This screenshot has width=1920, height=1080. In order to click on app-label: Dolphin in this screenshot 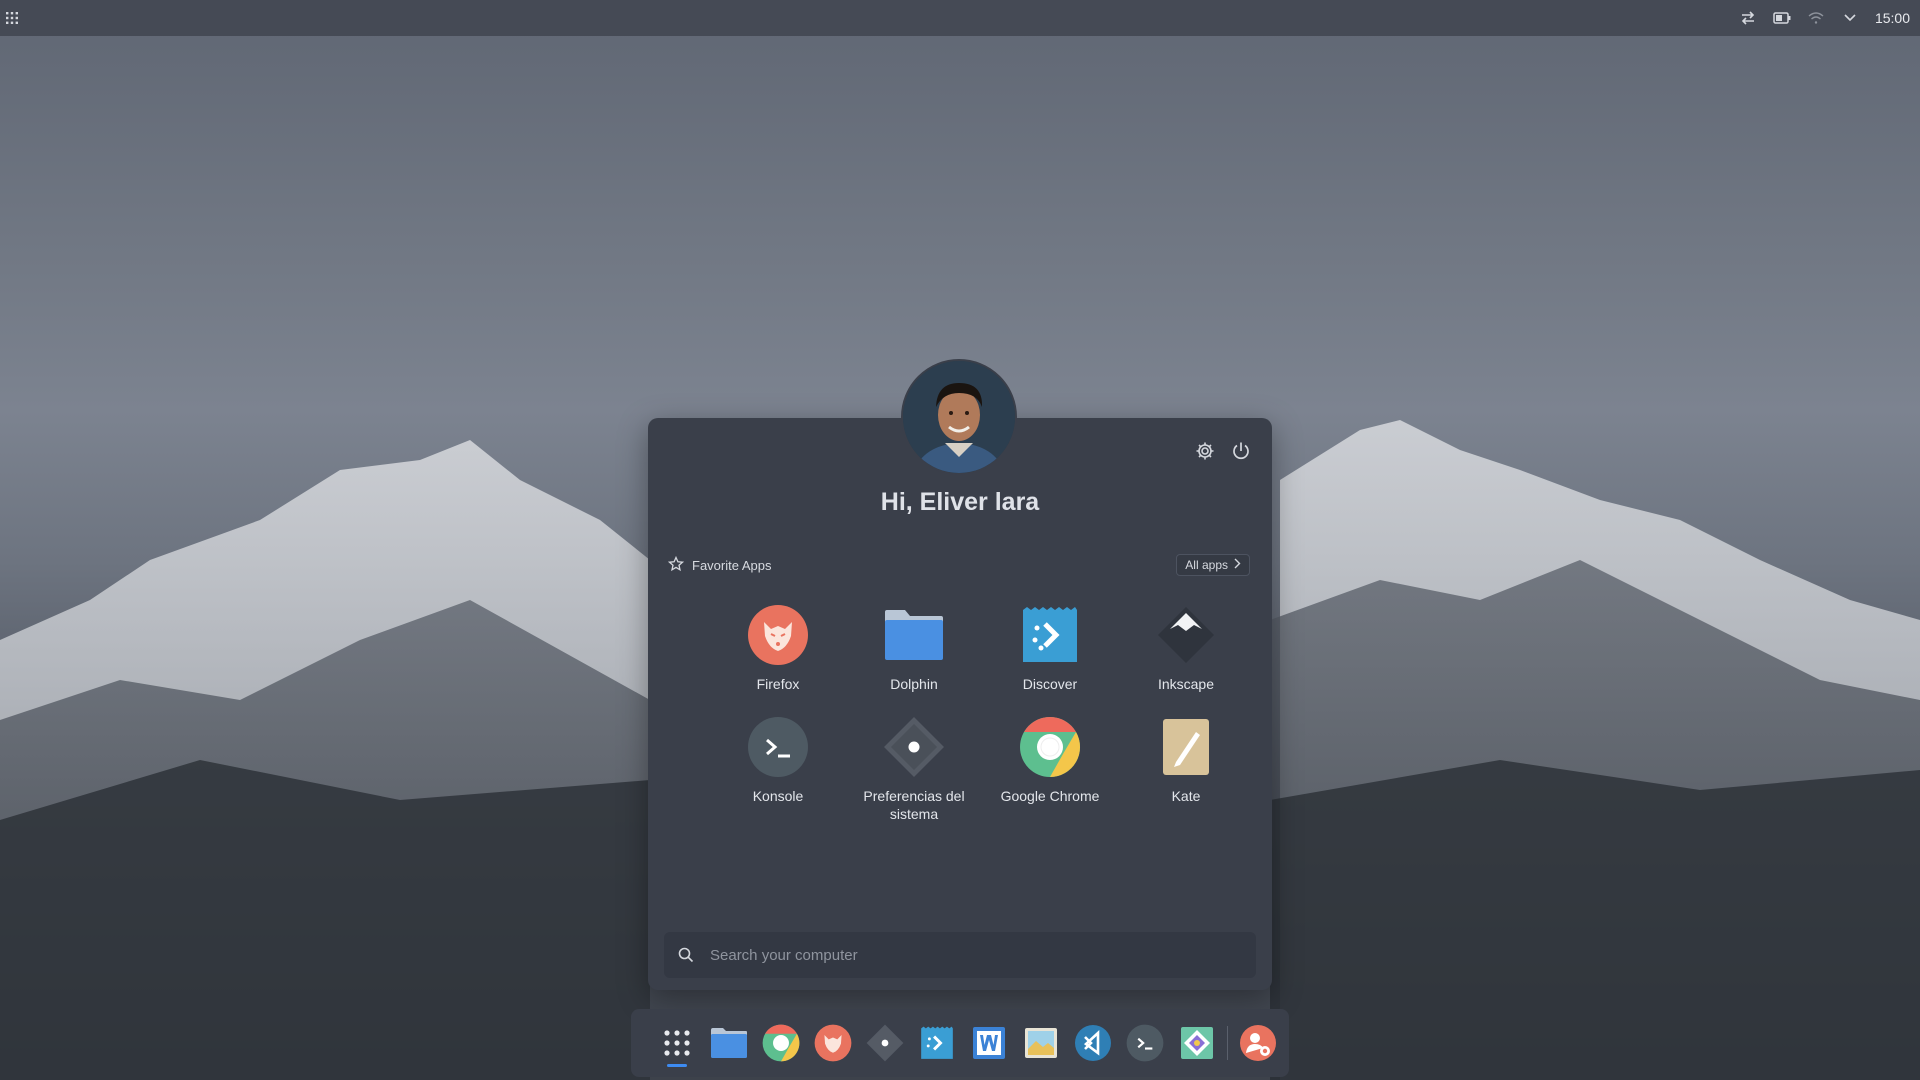, I will do `click(914, 684)`.